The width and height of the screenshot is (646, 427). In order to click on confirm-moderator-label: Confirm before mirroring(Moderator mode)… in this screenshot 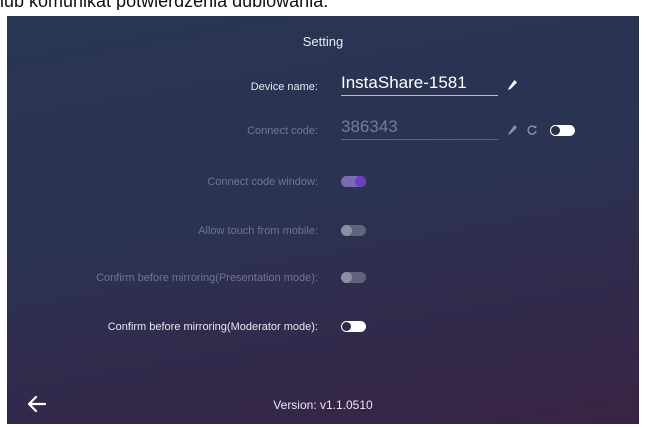, I will do `click(212, 327)`.